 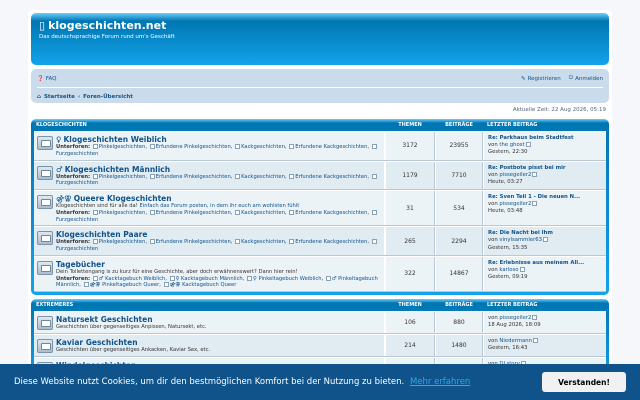 What do you see at coordinates (508, 270) in the screenshot?
I see `last-post-user: karloso` at bounding box center [508, 270].